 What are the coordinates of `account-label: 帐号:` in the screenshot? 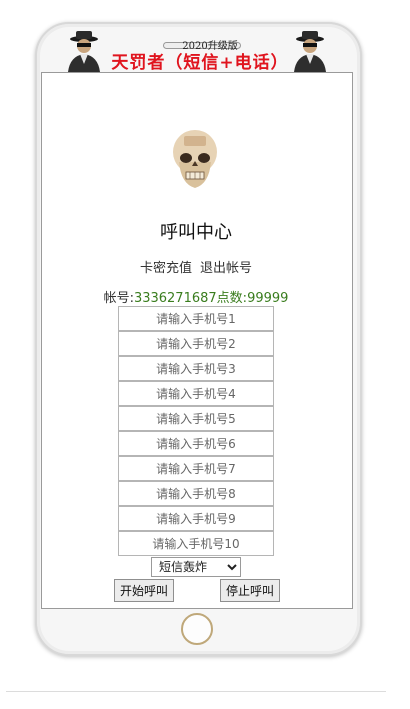 It's located at (118, 298).